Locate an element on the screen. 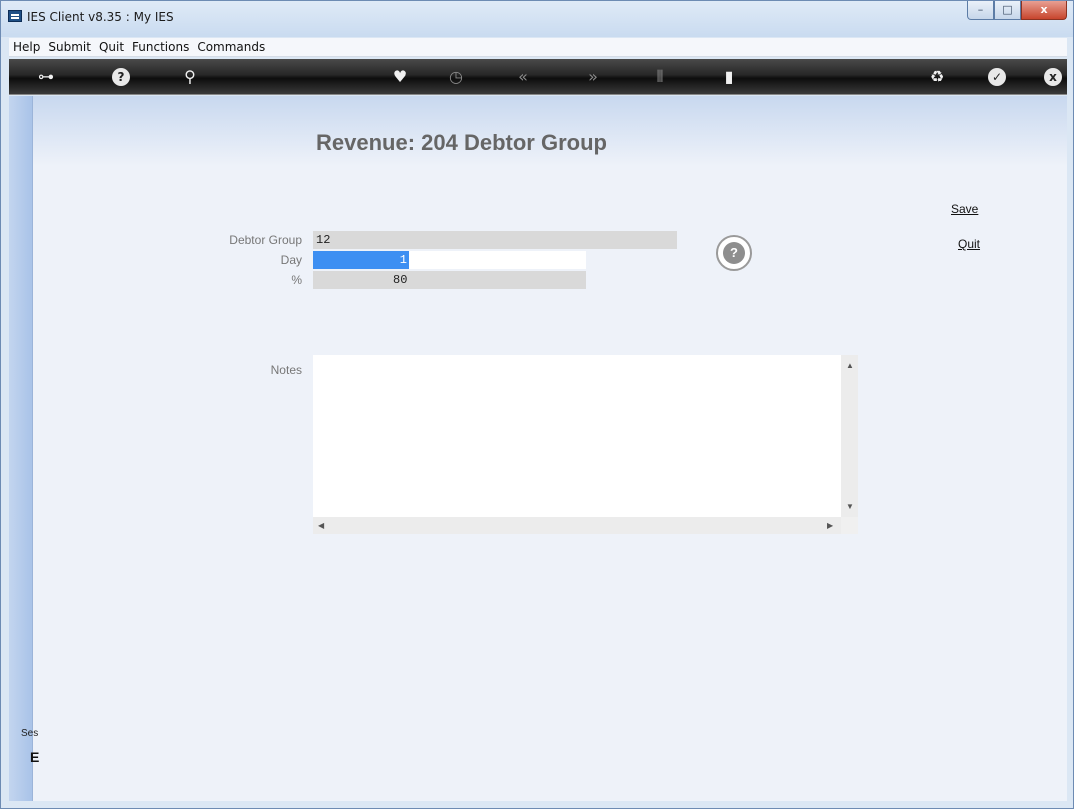  notes-horizontal-scrollbar: ◀ ▶ is located at coordinates (577, 525).